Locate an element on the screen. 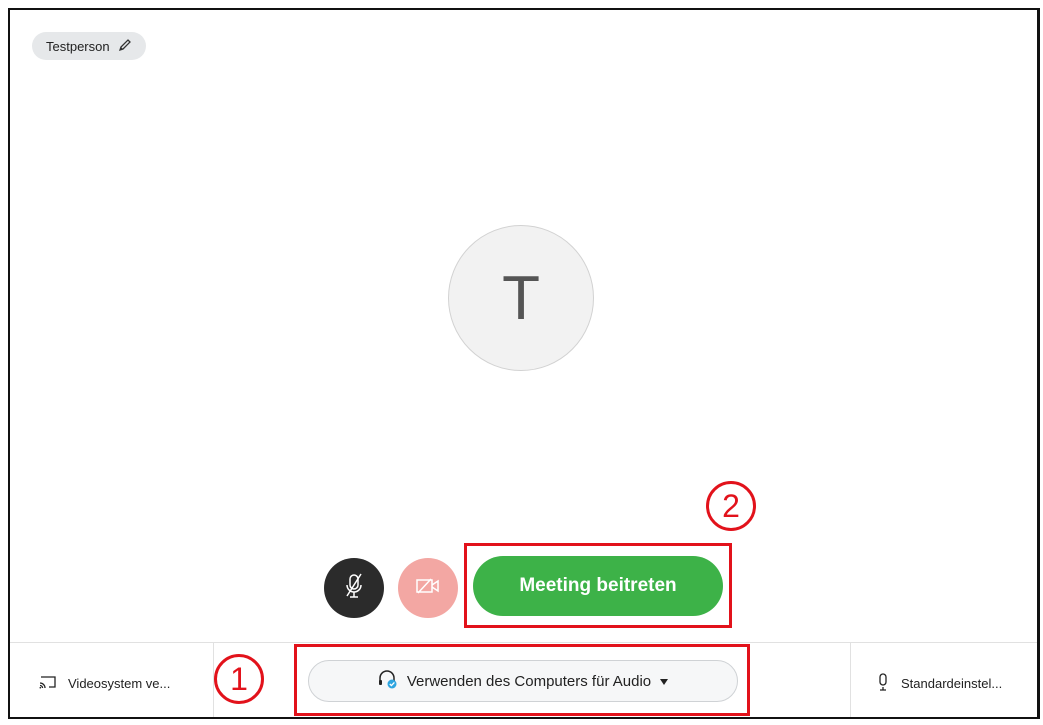 This screenshot has width=1043, height=725. video-button is located at coordinates (428, 588).